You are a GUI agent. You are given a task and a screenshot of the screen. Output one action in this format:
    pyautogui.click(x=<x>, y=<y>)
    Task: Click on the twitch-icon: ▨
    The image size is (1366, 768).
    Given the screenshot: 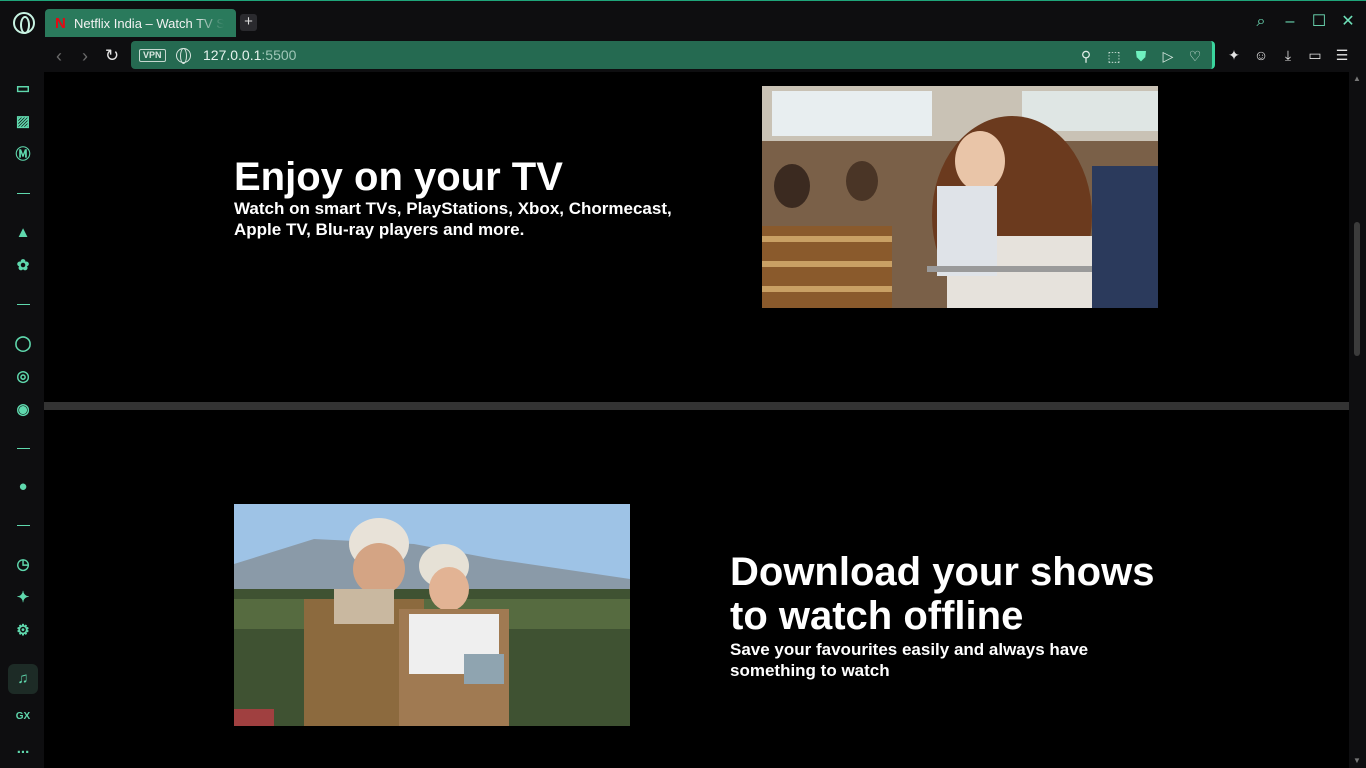 What is the action you would take?
    pyautogui.click(x=23, y=122)
    